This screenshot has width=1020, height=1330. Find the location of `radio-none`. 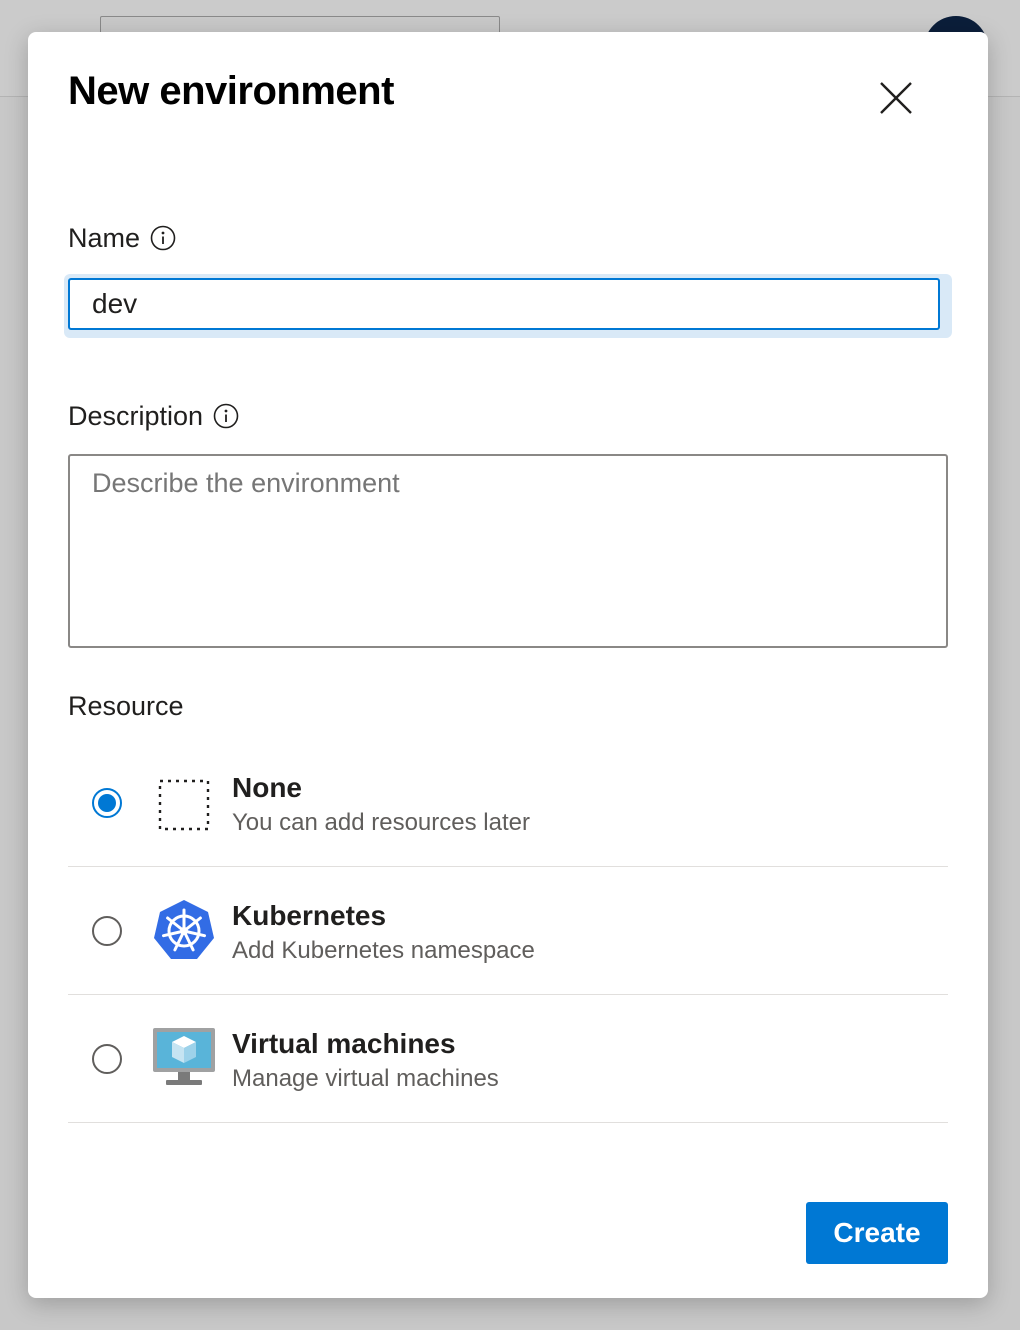

radio-none is located at coordinates (107, 803).